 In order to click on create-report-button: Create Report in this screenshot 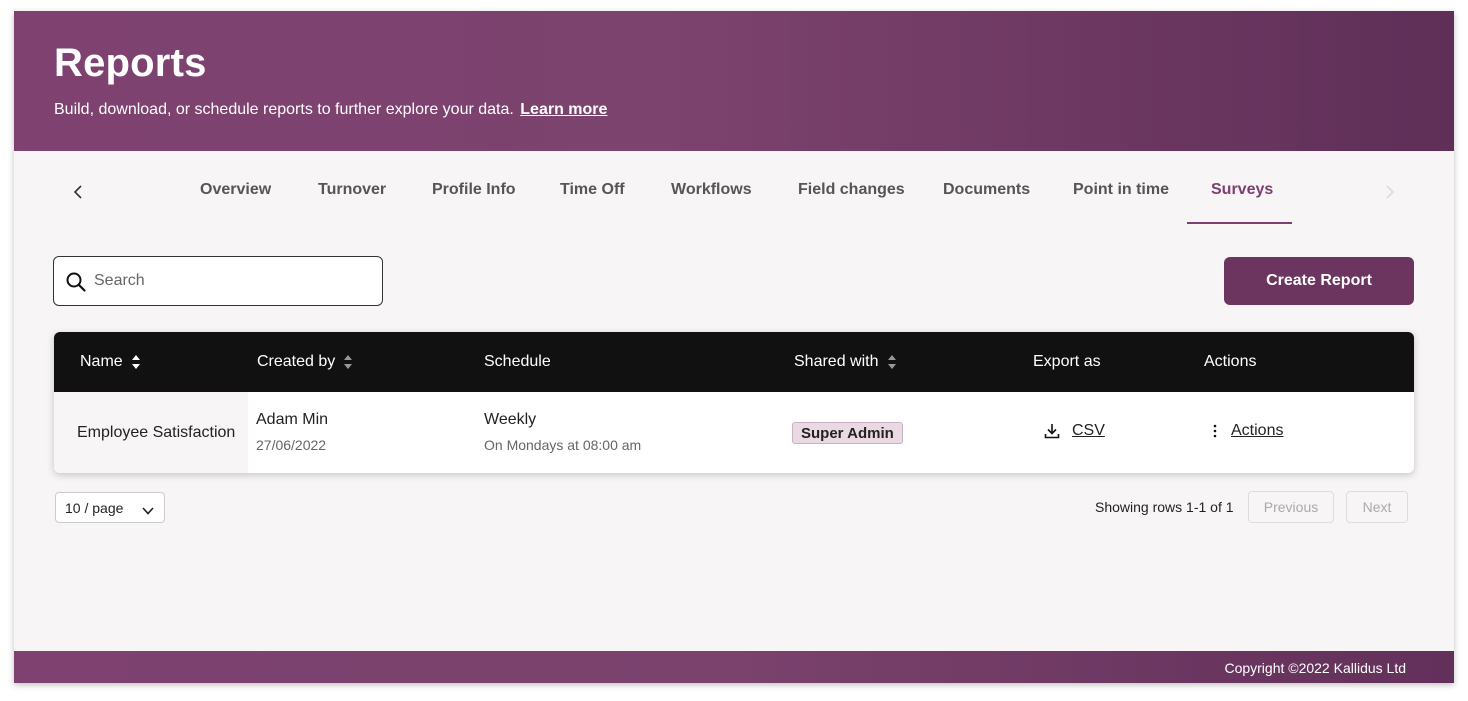, I will do `click(1319, 281)`.